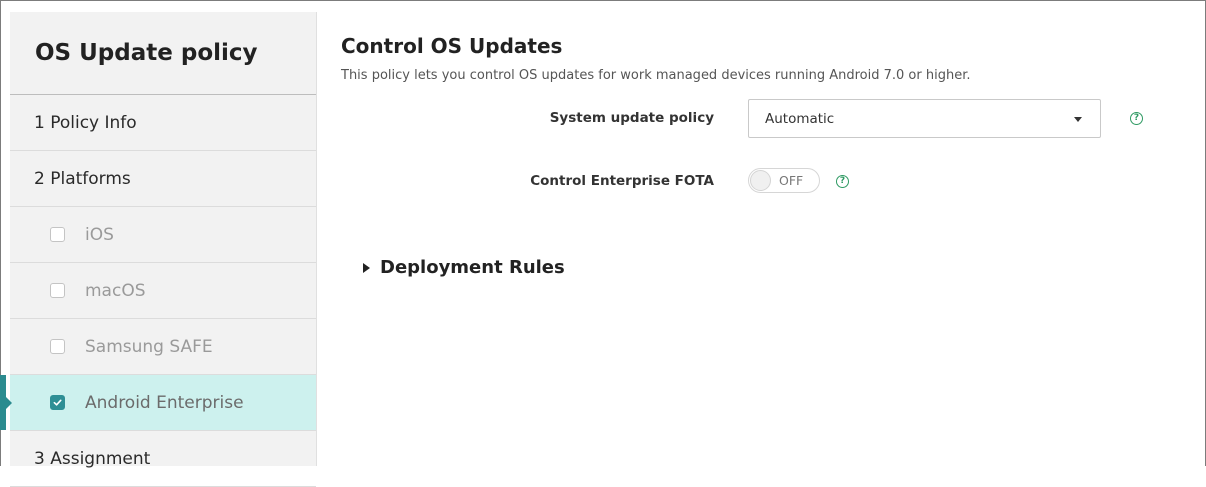 The width and height of the screenshot is (1206, 487). I want to click on sidebar-item-samsung-safe: Samsung SAFE, so click(163, 347).